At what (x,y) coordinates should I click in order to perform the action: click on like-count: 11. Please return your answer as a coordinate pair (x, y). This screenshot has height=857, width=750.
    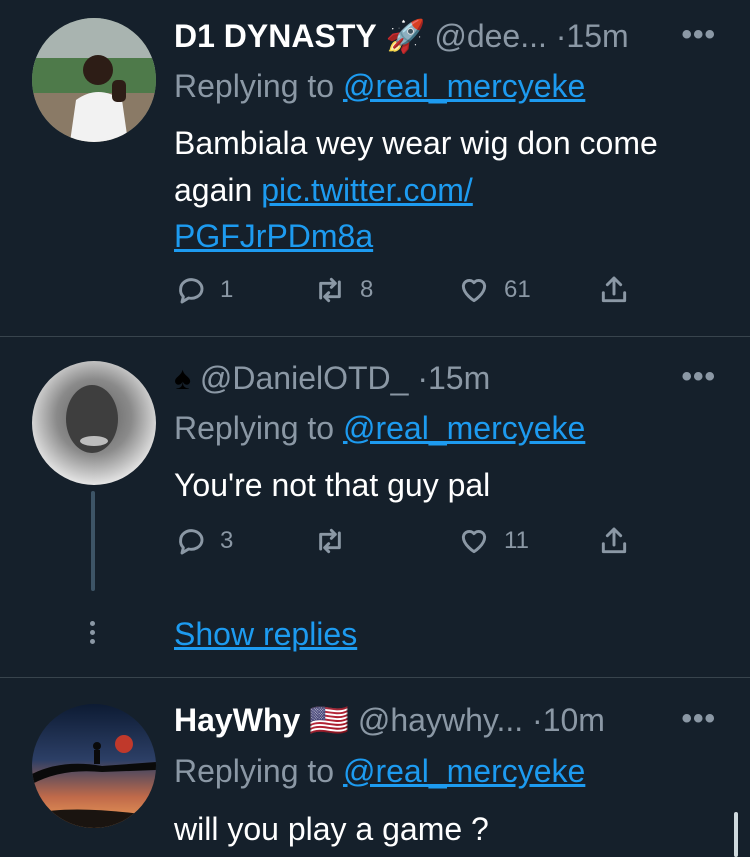
    Looking at the image, I should click on (516, 540).